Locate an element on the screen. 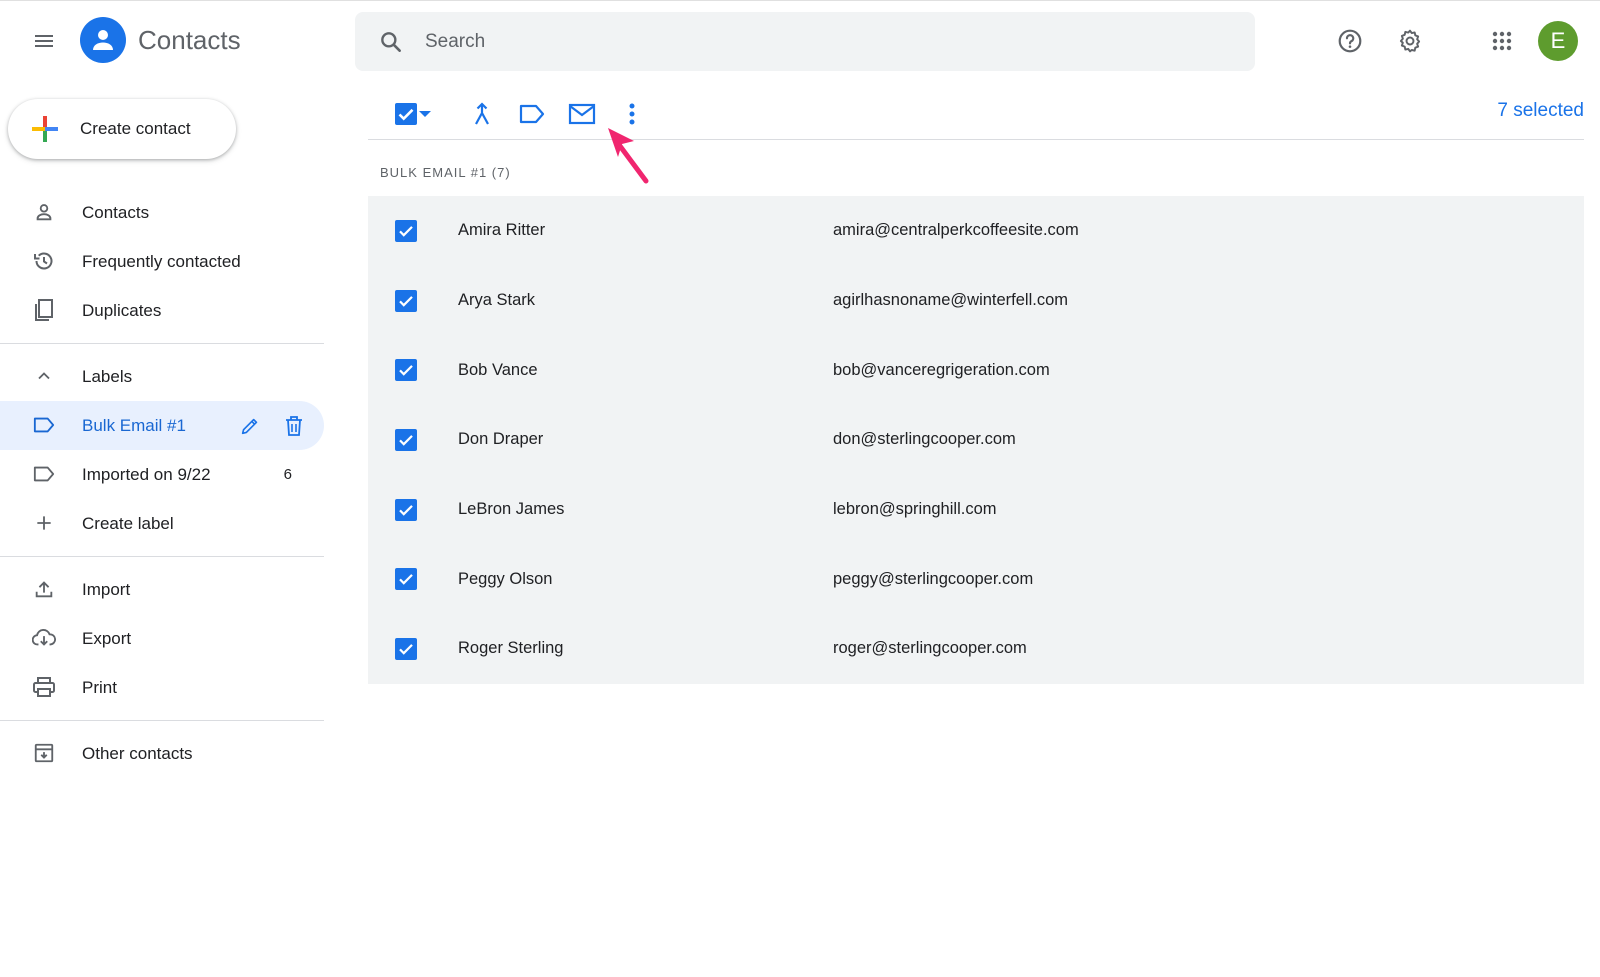 The image size is (1600, 977). history-icon is located at coordinates (44, 261).